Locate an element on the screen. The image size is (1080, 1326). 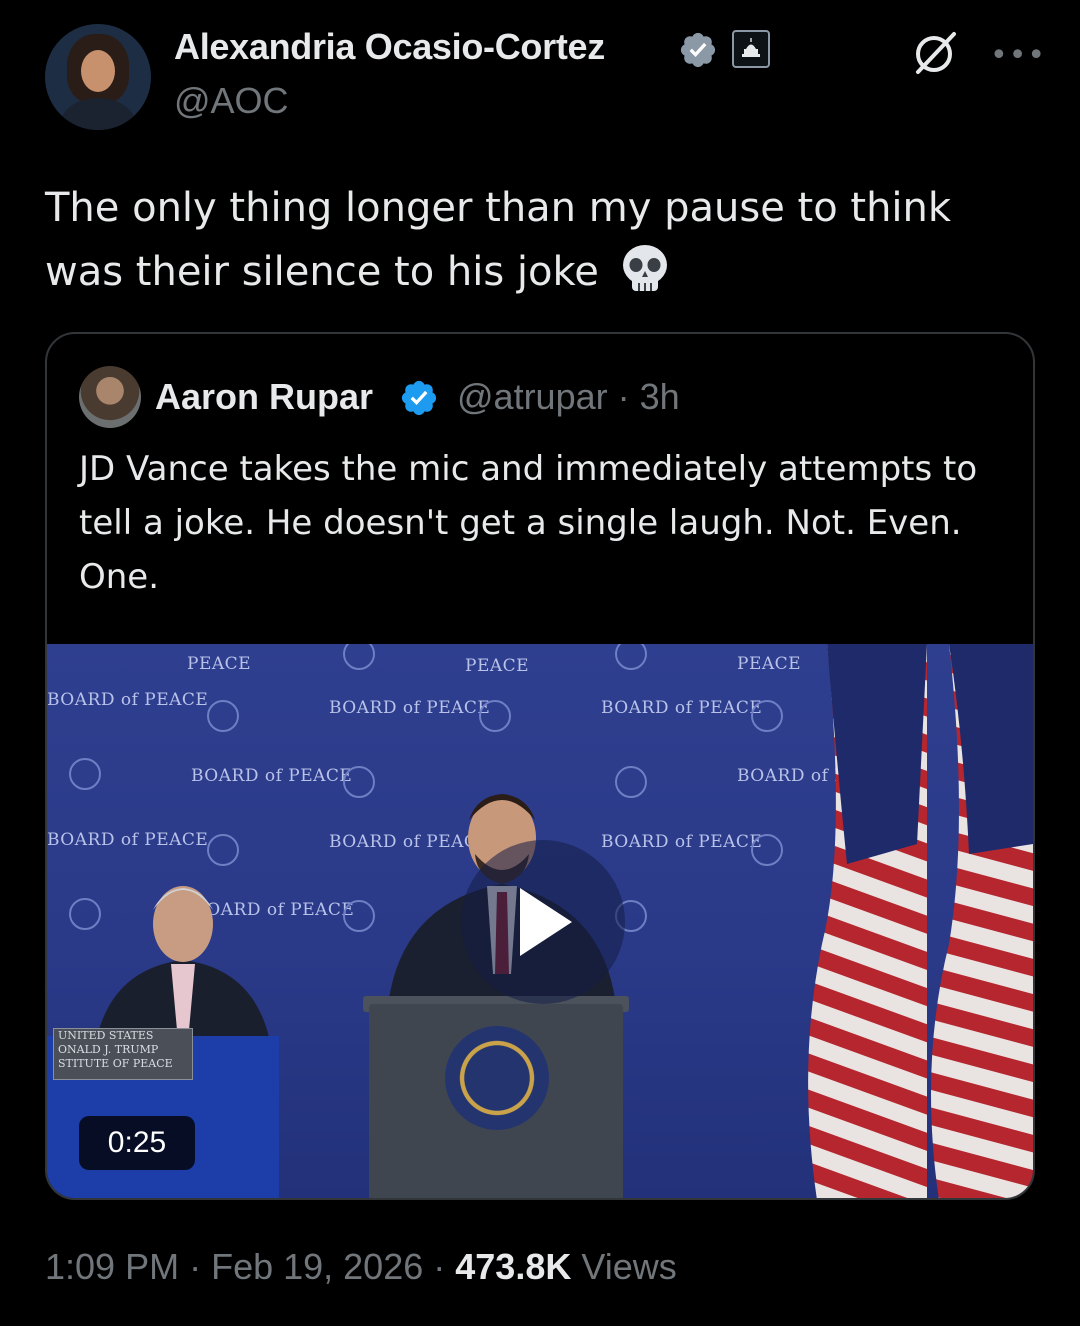
grok-icon is located at coordinates (935, 52).